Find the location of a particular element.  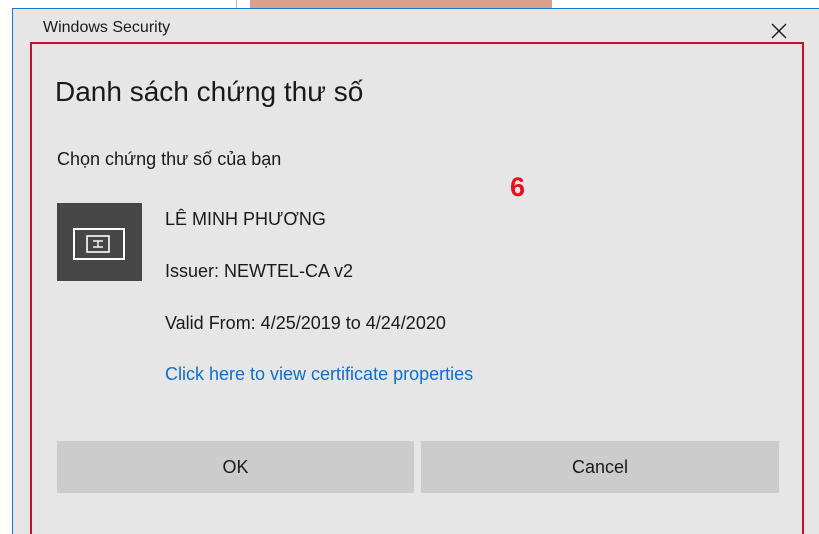

step-number-annotation: 6 is located at coordinates (518, 187).